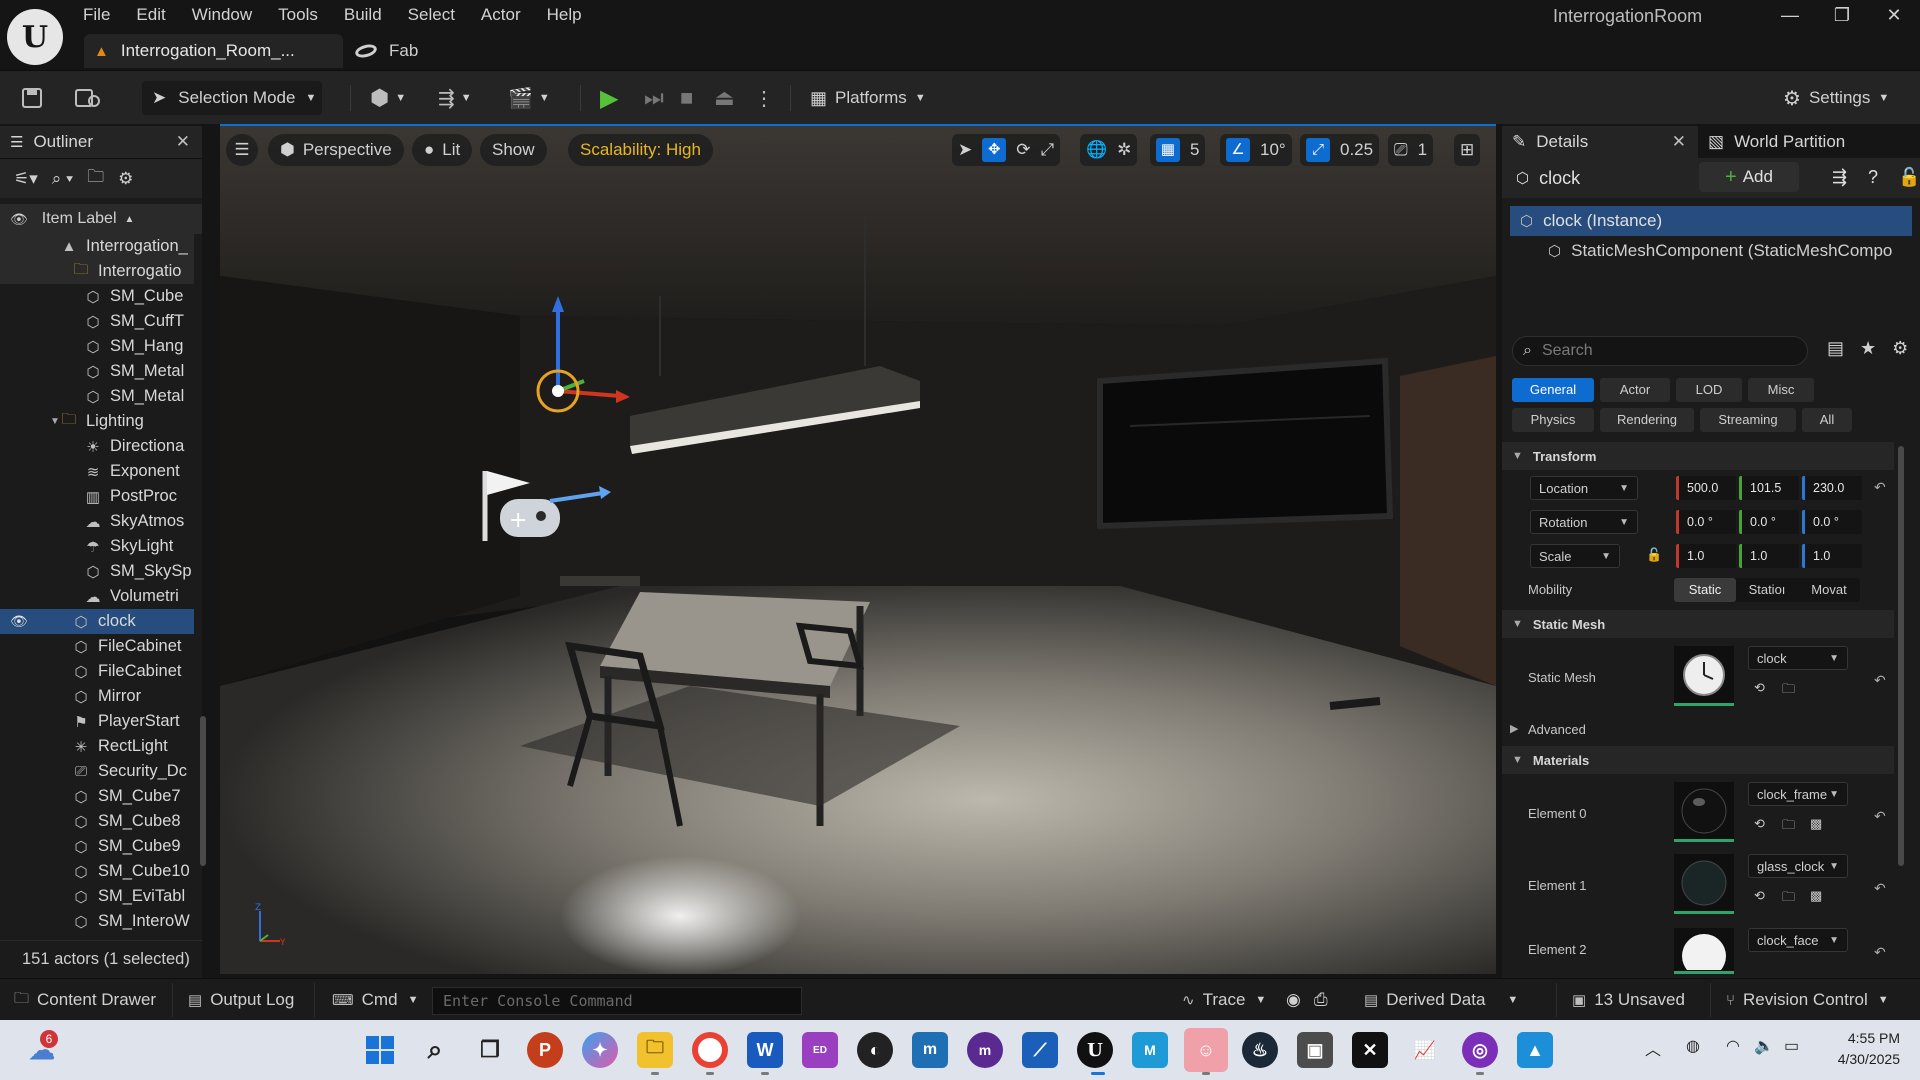  What do you see at coordinates (1150, 1050) in the screenshot?
I see `maya-icon: M` at bounding box center [1150, 1050].